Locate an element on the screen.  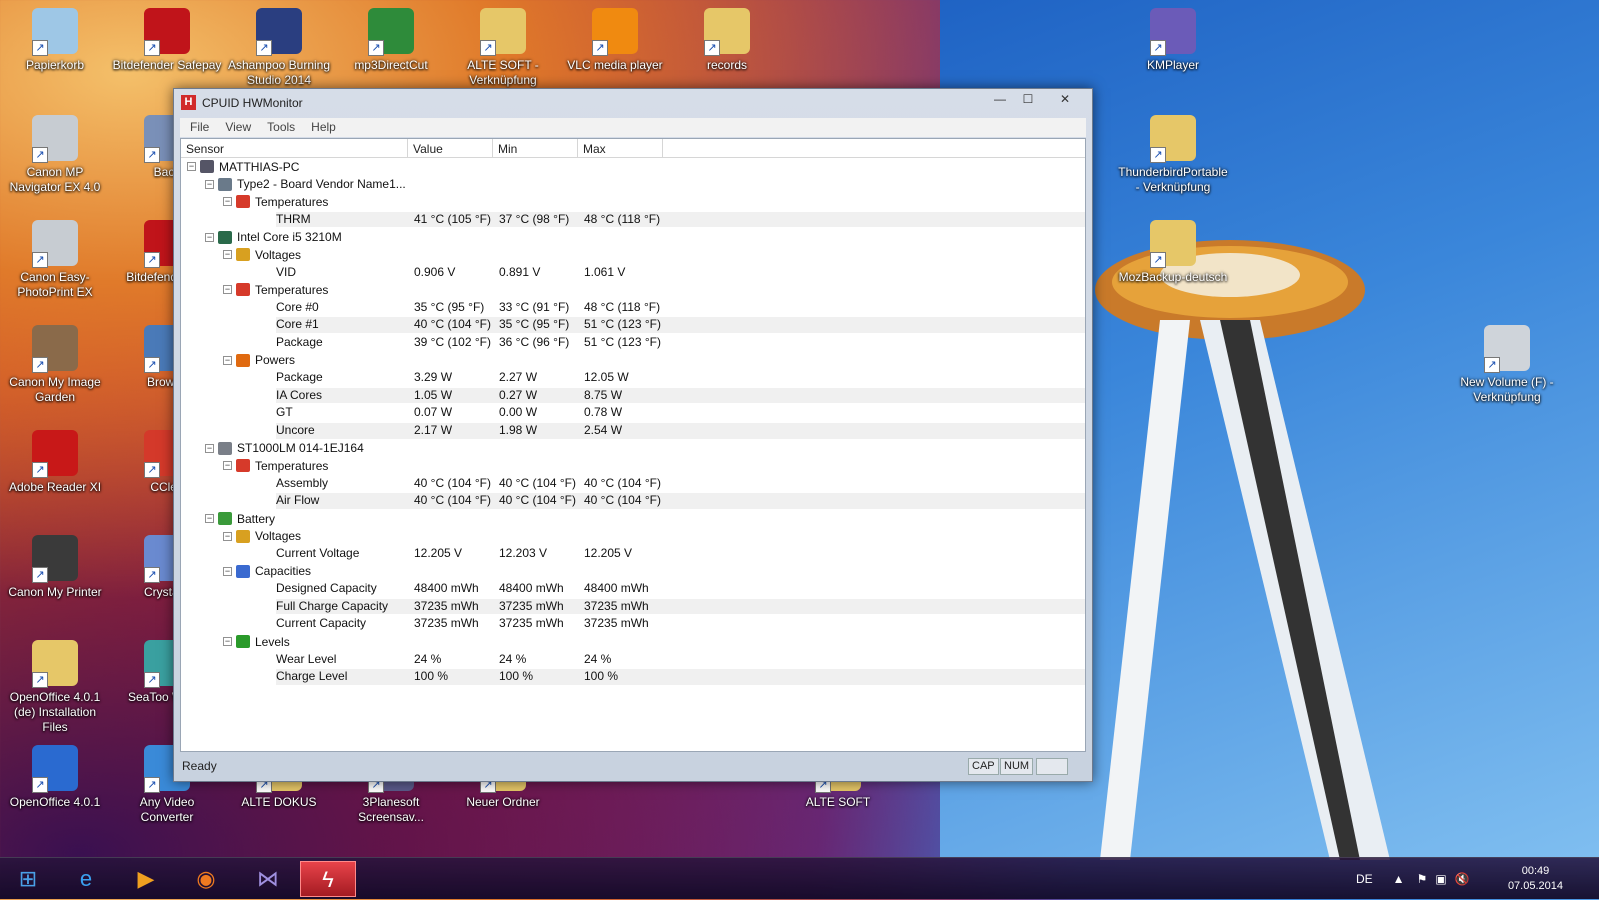
menu-help: Help is located at coordinates (323, 127).